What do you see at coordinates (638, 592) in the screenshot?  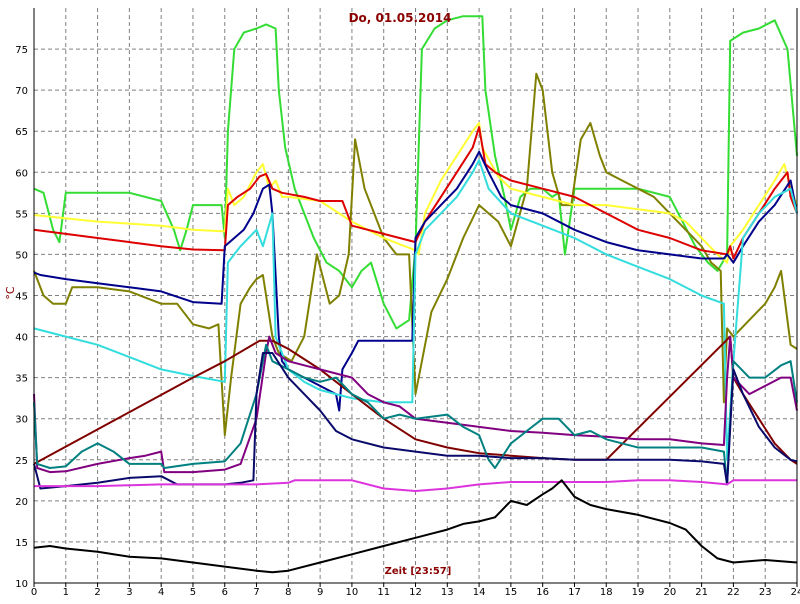 I see `x-tick-label: 19` at bounding box center [638, 592].